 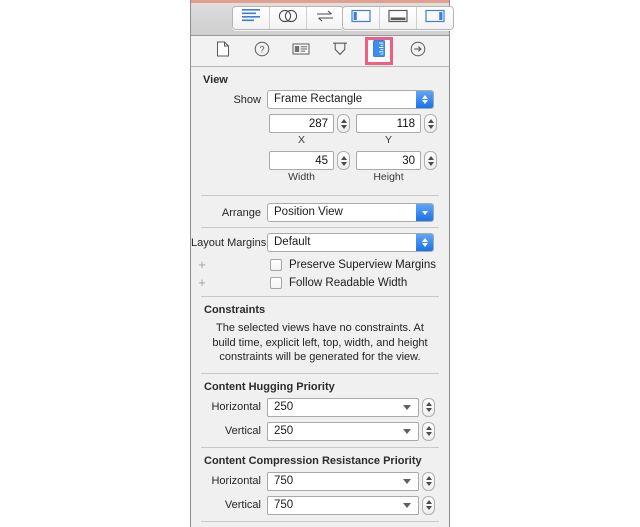 I want to click on arrange-popup: Position View, so click(x=350, y=212).